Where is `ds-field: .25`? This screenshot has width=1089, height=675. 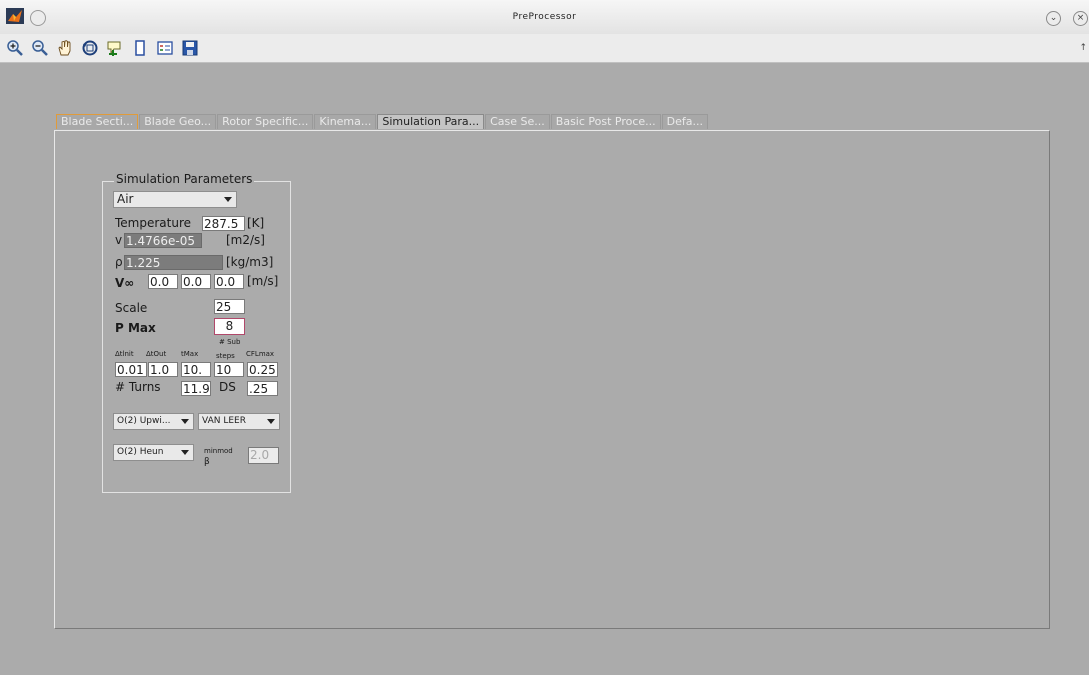 ds-field: .25 is located at coordinates (262, 388).